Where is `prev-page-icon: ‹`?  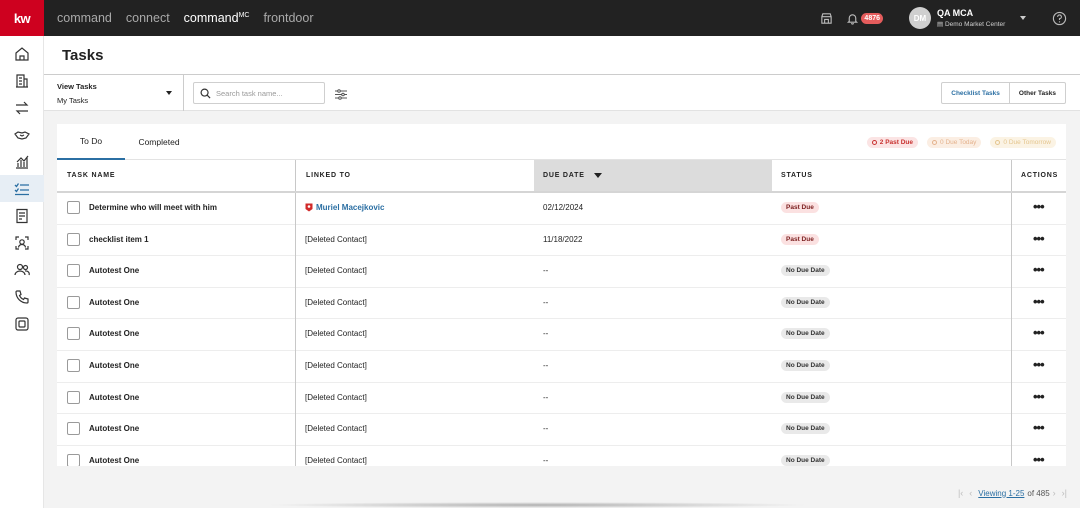 prev-page-icon: ‹ is located at coordinates (970, 493).